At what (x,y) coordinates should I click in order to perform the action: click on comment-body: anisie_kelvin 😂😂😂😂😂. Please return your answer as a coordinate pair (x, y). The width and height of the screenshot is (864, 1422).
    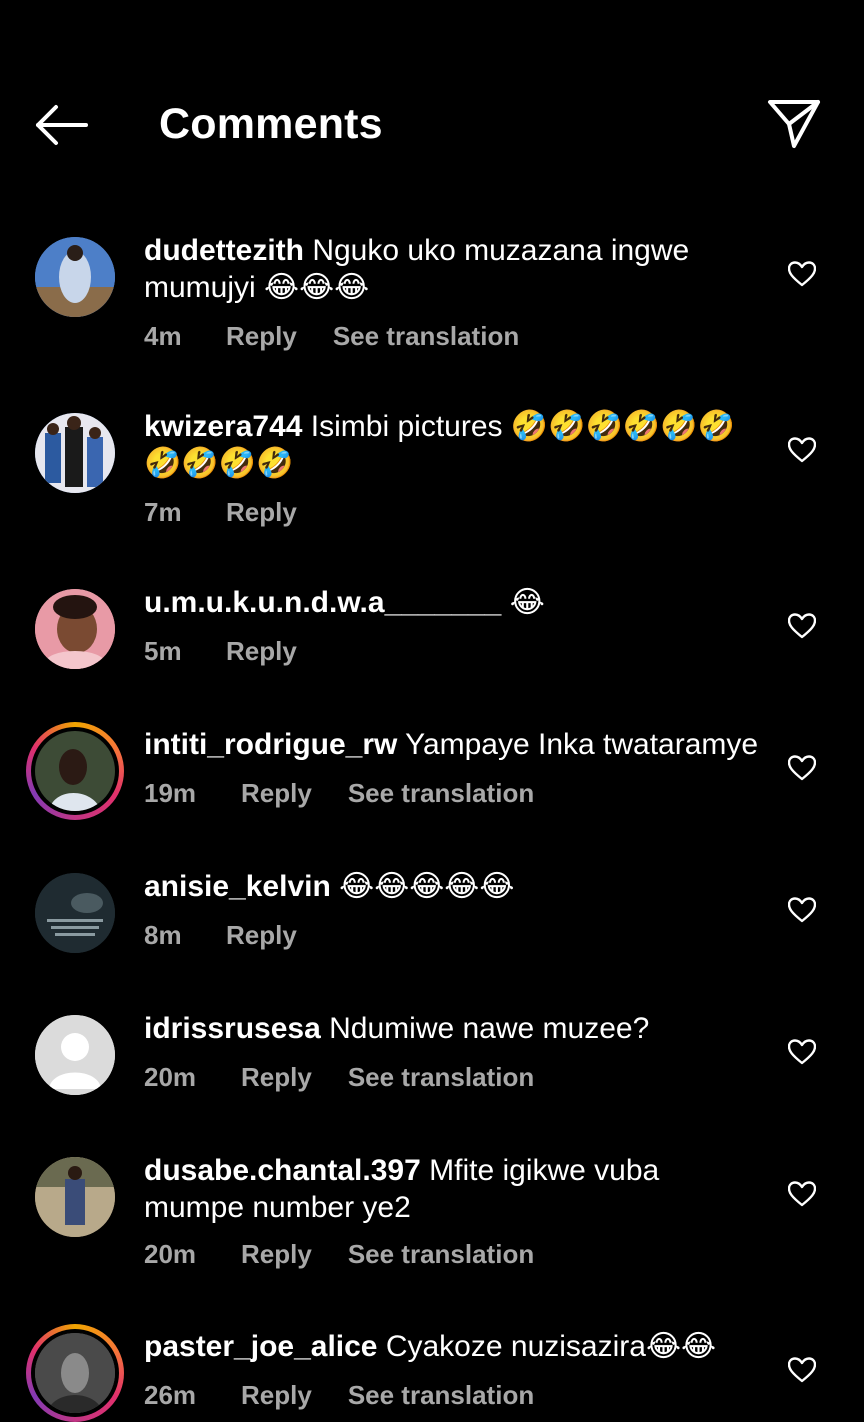
    Looking at the image, I should click on (454, 886).